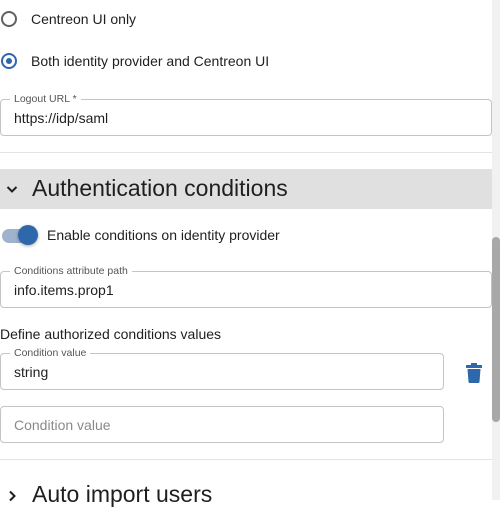  I want to click on radio-centreon-ui-only, so click(9, 19).